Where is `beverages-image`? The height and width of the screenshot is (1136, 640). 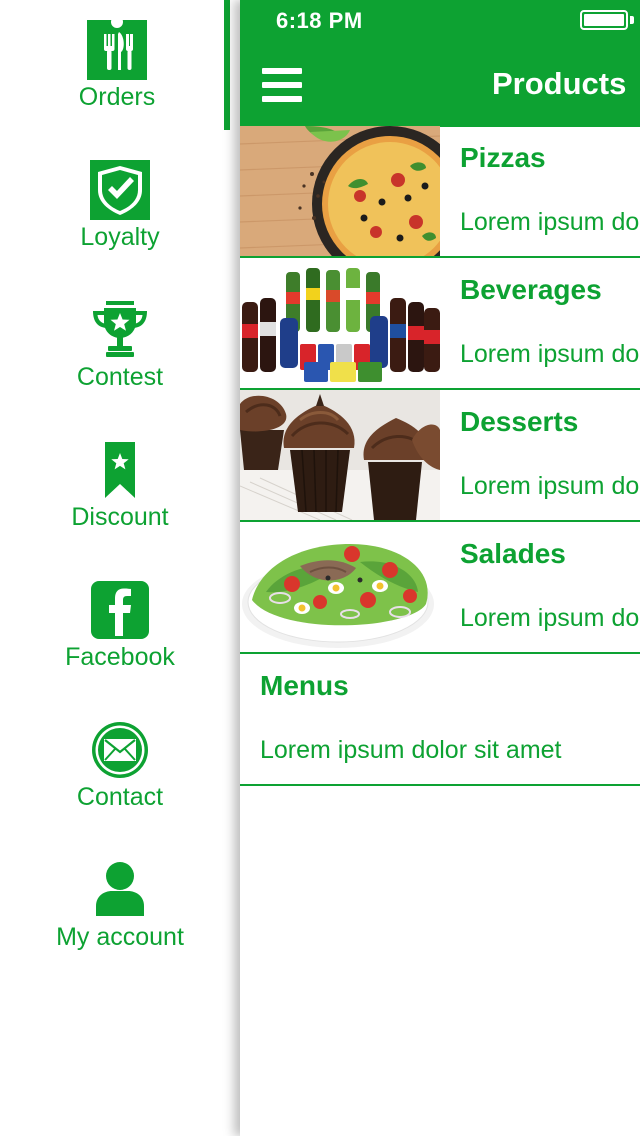 beverages-image is located at coordinates (340, 323).